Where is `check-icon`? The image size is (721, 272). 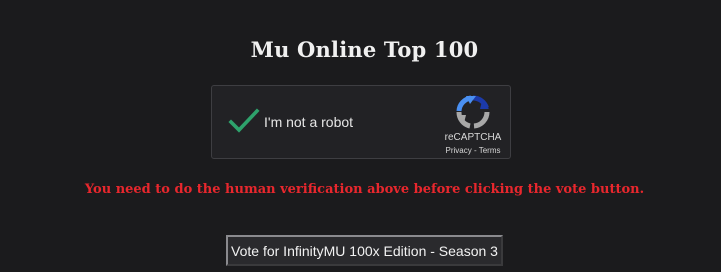 check-icon is located at coordinates (244, 121).